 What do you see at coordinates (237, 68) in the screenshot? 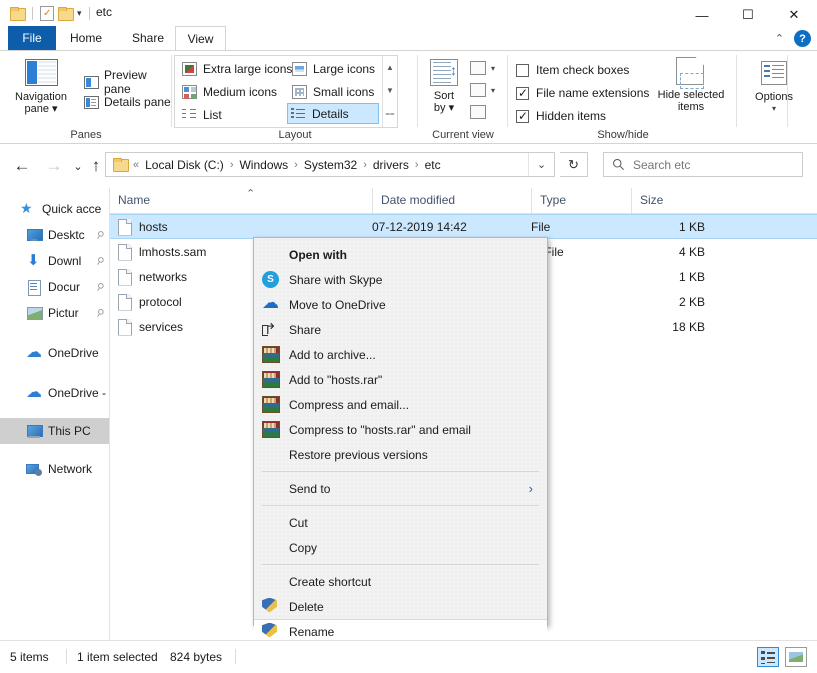
I see `layout-extra-large-icons: Extra large icons` at bounding box center [237, 68].